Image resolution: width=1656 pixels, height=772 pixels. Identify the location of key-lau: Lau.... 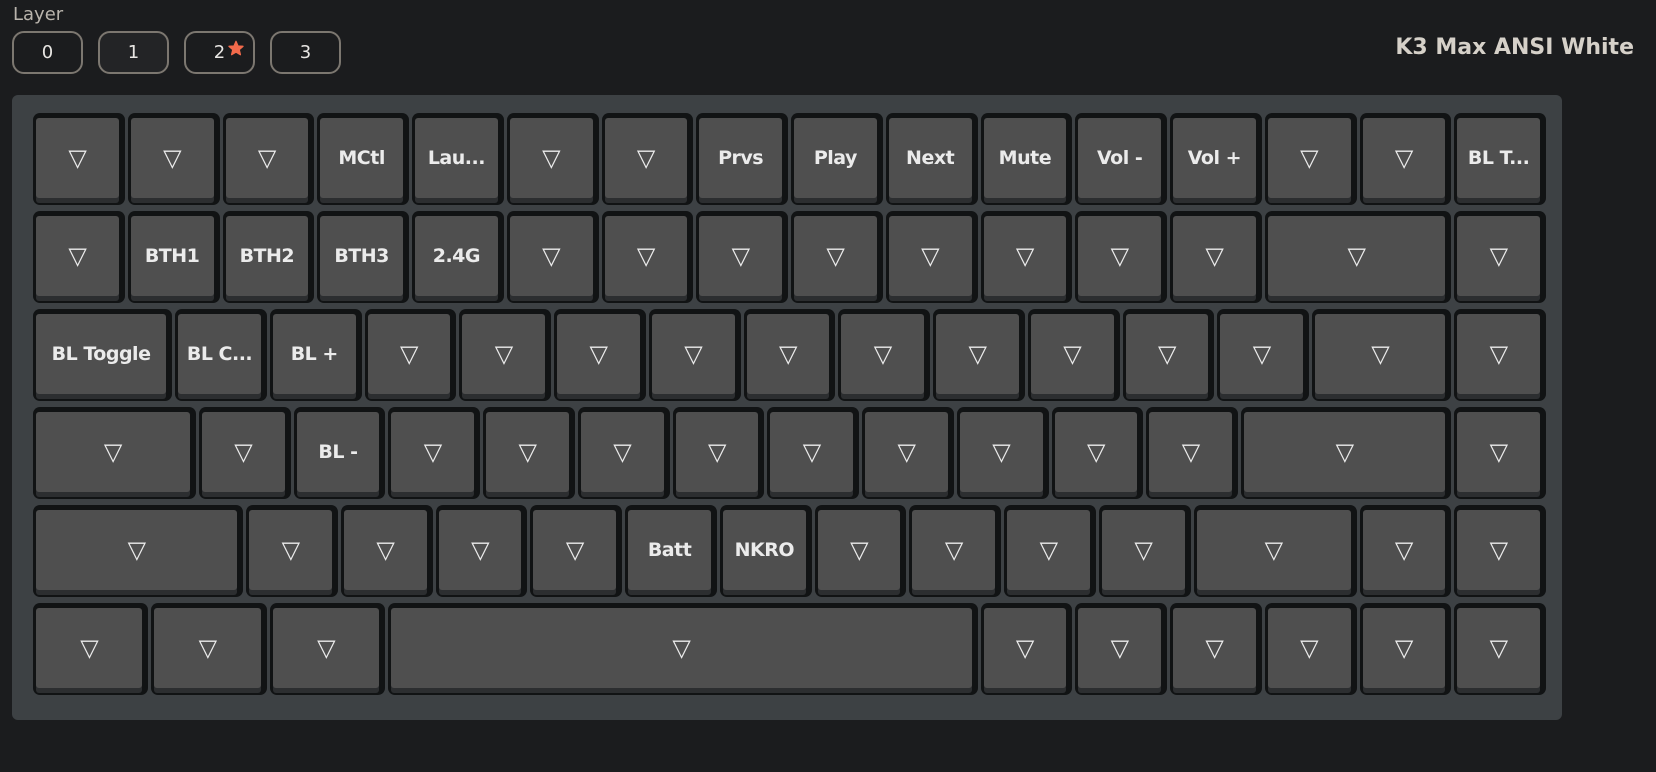
(458, 159).